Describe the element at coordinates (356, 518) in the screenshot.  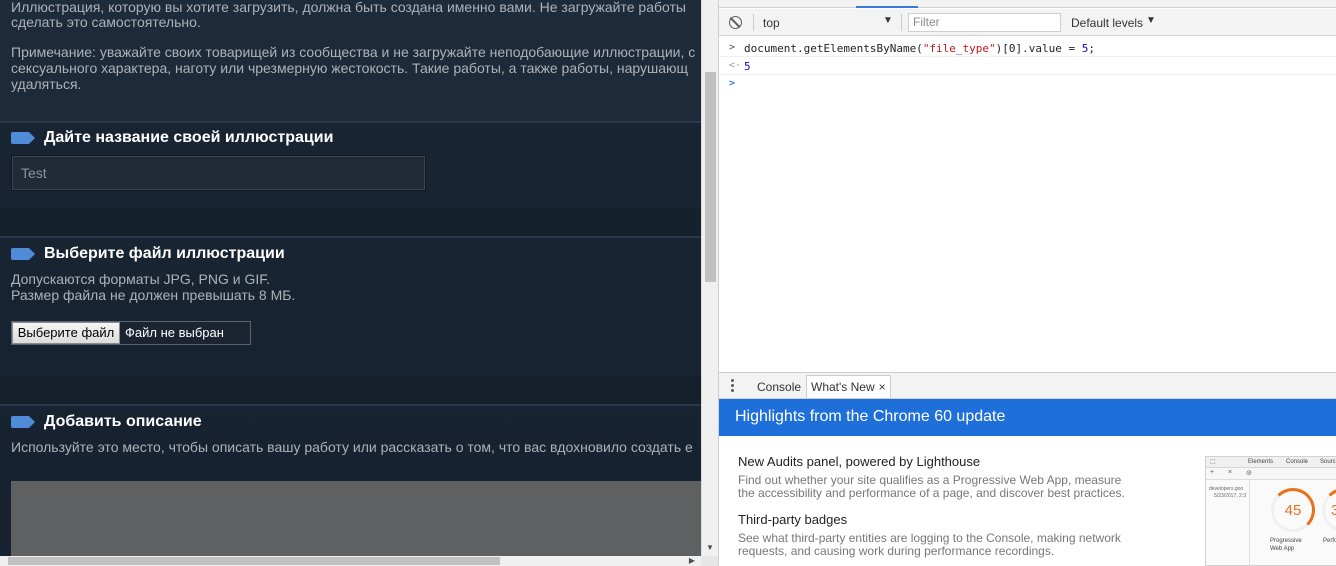
I see `description-textarea` at that location.